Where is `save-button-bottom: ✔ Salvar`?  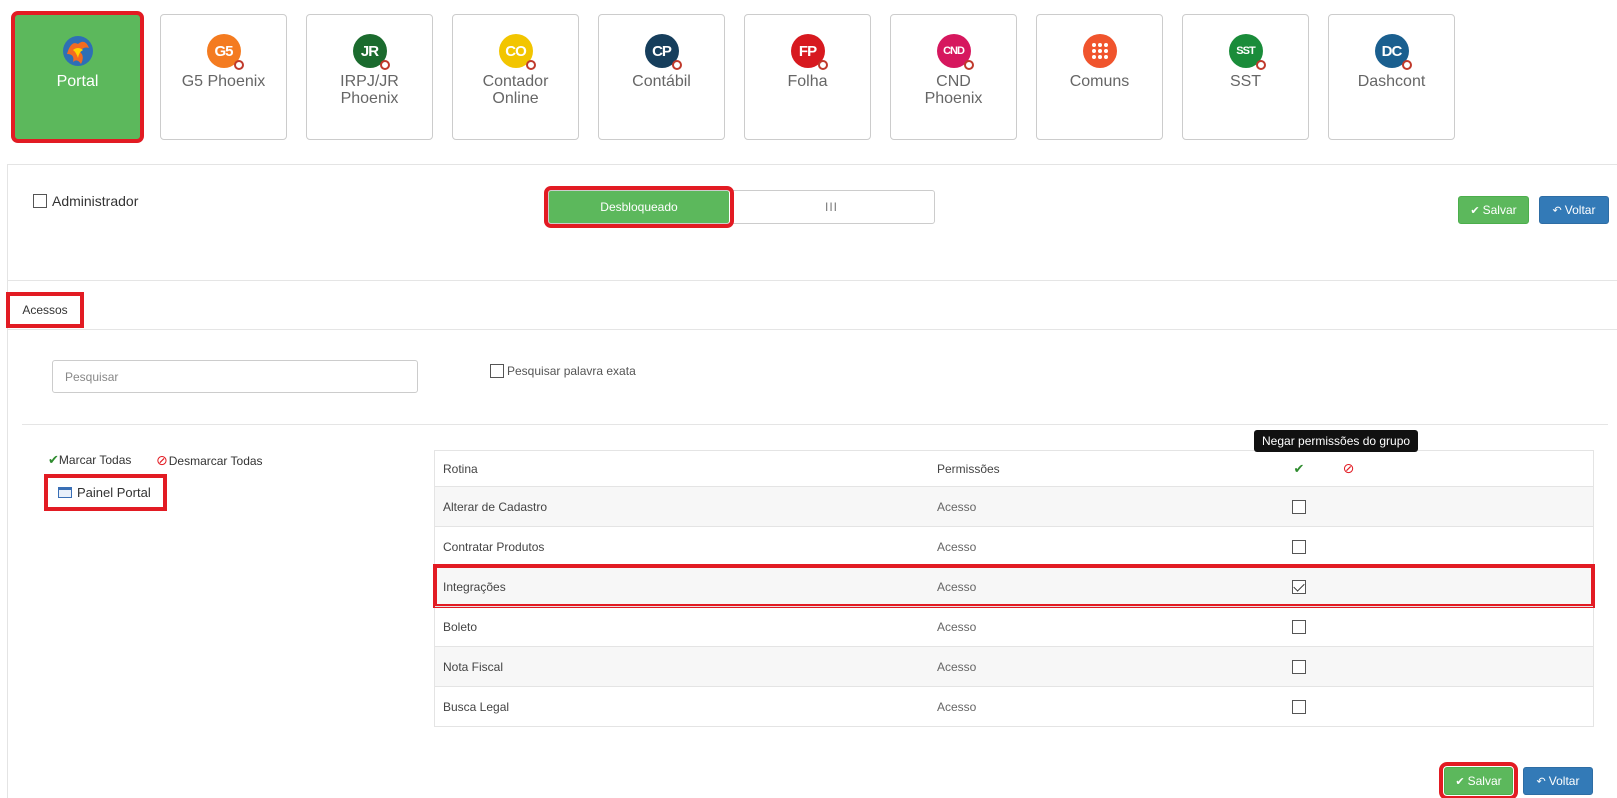 save-button-bottom: ✔ Salvar is located at coordinates (1478, 780).